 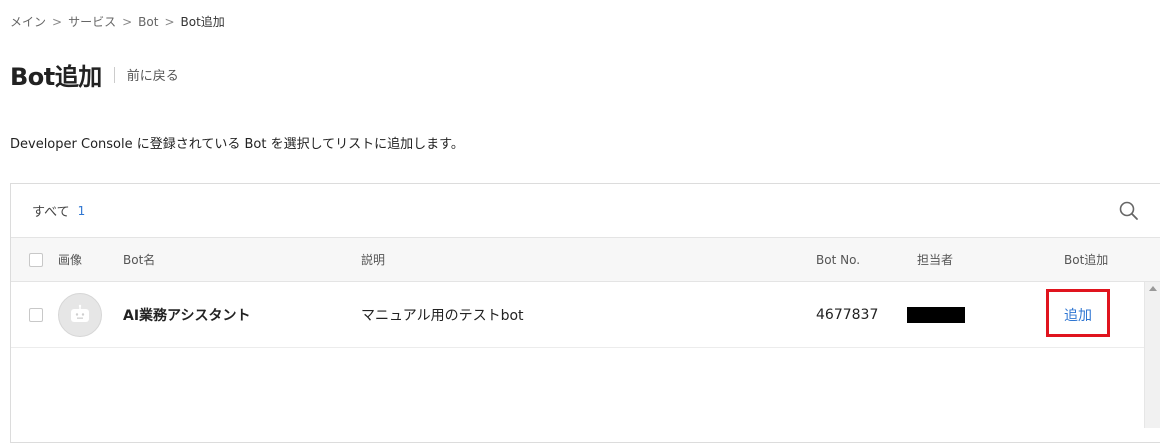 I want to click on select-all-checkbox, so click(x=36, y=259).